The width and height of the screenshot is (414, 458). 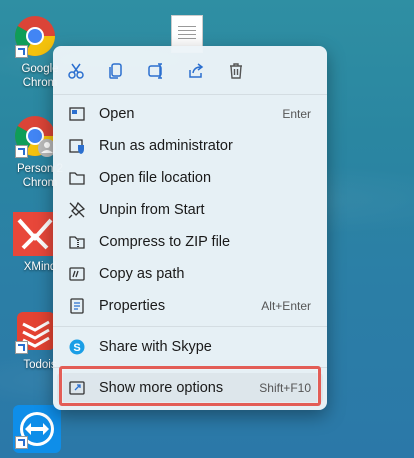 I want to click on teamviewer-icon, so click(x=37, y=429).